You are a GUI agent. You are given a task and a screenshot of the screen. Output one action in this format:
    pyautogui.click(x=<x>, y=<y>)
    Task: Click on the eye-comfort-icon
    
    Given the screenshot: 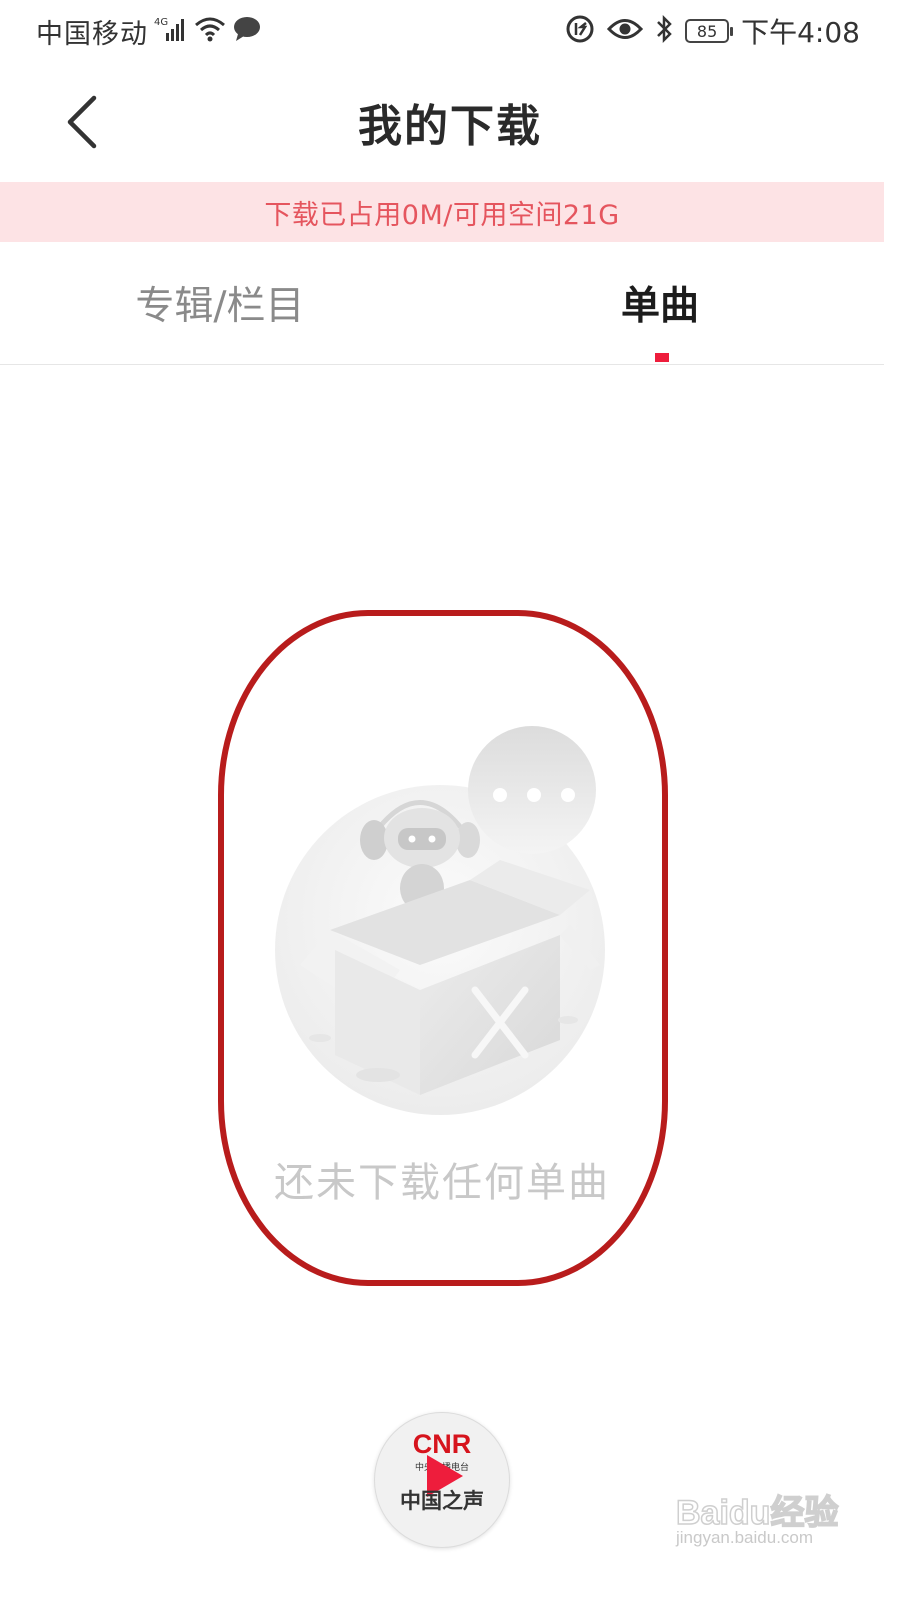 What is the action you would take?
    pyautogui.click(x=625, y=31)
    